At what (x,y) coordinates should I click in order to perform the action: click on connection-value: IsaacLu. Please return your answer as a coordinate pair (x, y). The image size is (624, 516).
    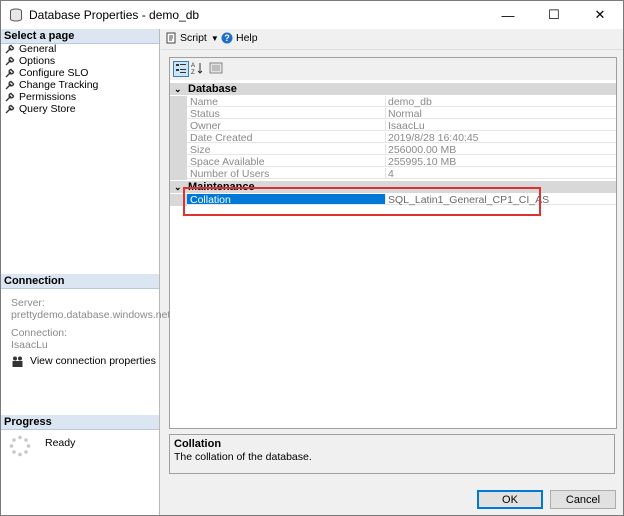
    Looking at the image, I should click on (29, 345).